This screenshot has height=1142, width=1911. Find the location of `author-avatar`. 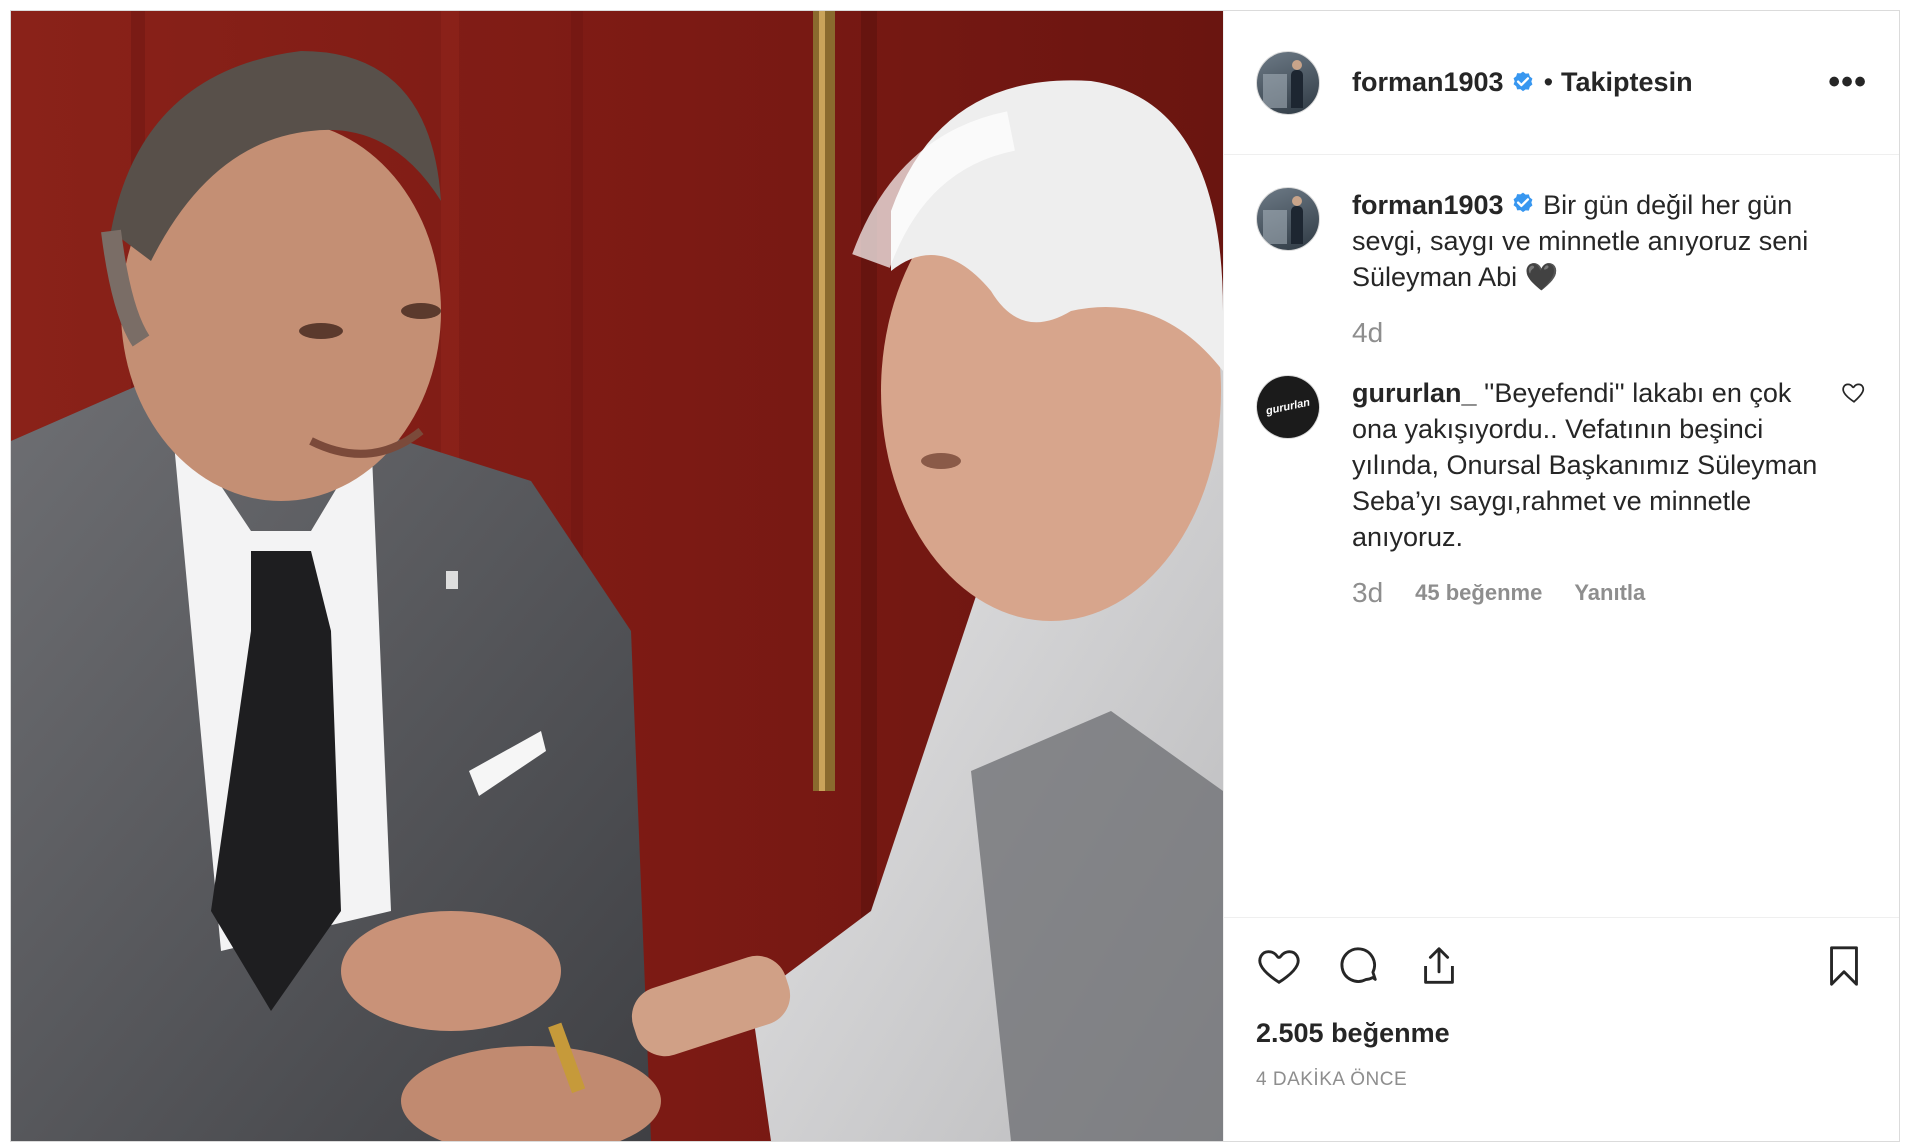

author-avatar is located at coordinates (1288, 82).